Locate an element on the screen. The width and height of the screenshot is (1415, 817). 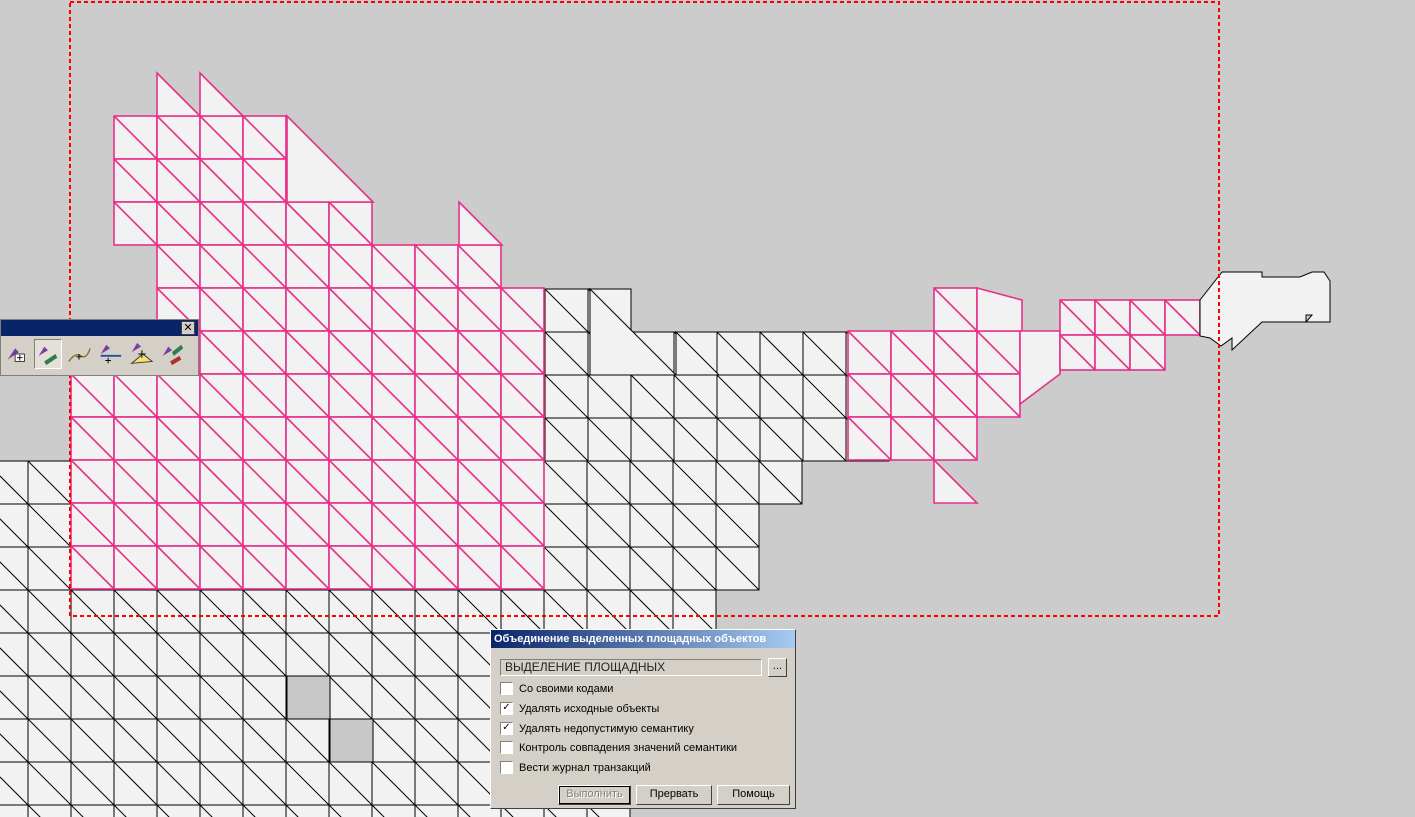
merge-areas-icon is located at coordinates (17, 354).